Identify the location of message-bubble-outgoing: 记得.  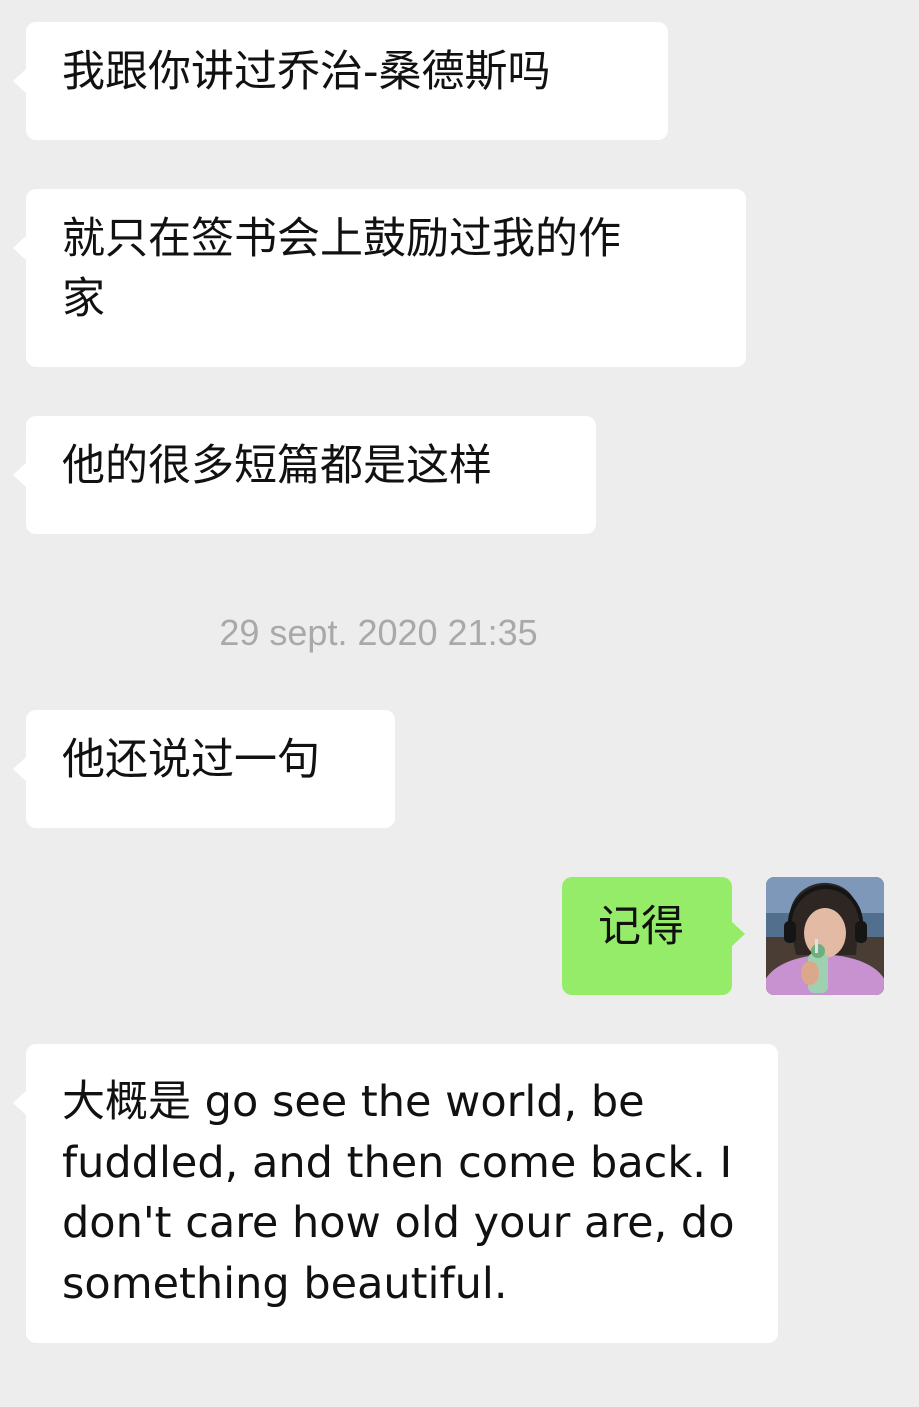
(653, 936).